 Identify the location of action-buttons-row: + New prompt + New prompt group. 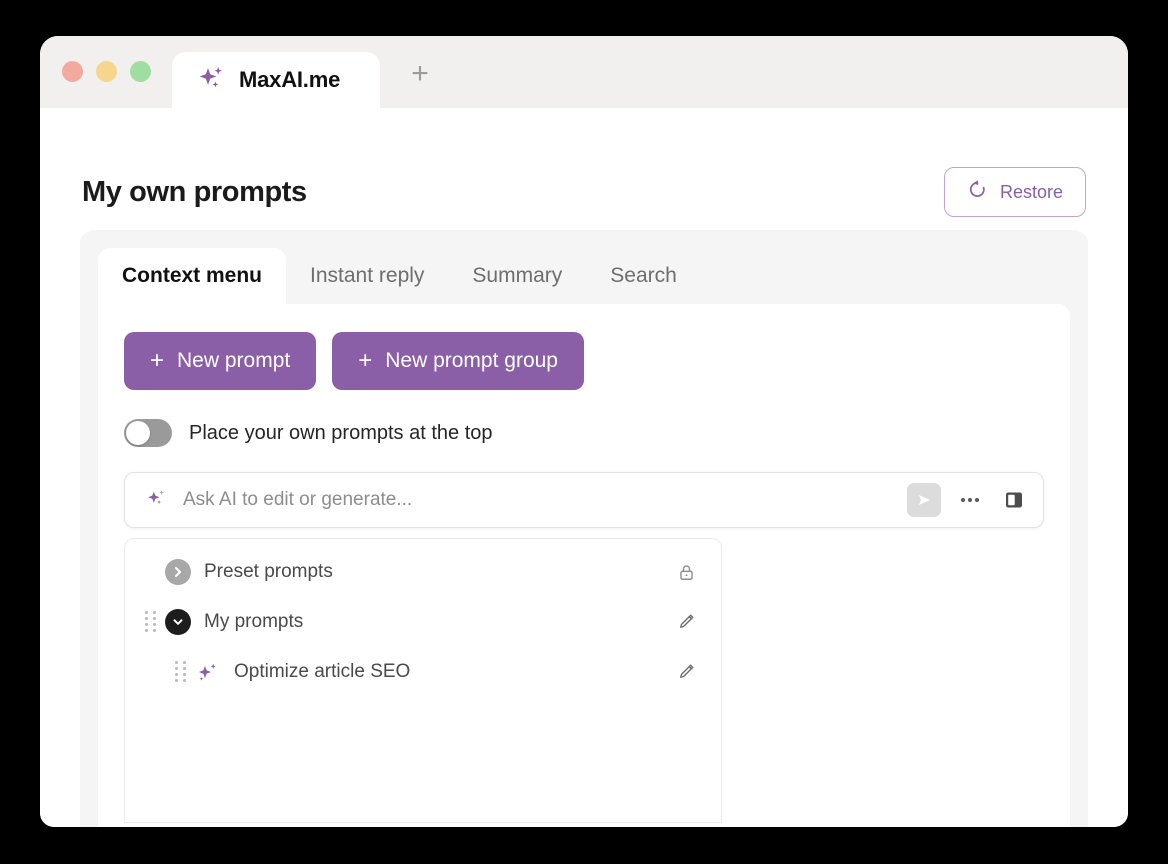
(584, 361).